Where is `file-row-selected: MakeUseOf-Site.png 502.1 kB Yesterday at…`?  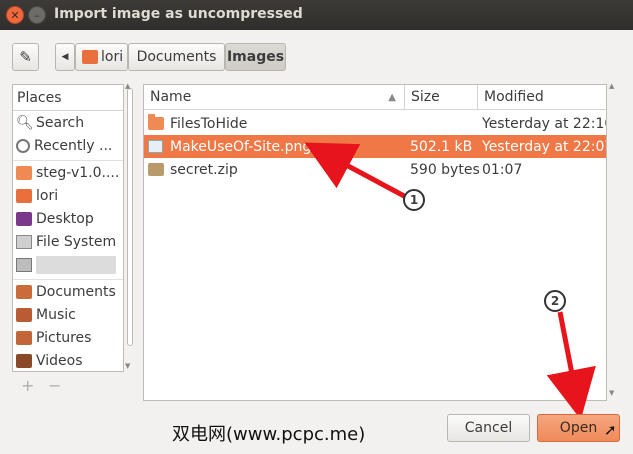 file-row-selected: MakeUseOf-Site.png 502.1 kB Yesterday at… is located at coordinates (375, 146).